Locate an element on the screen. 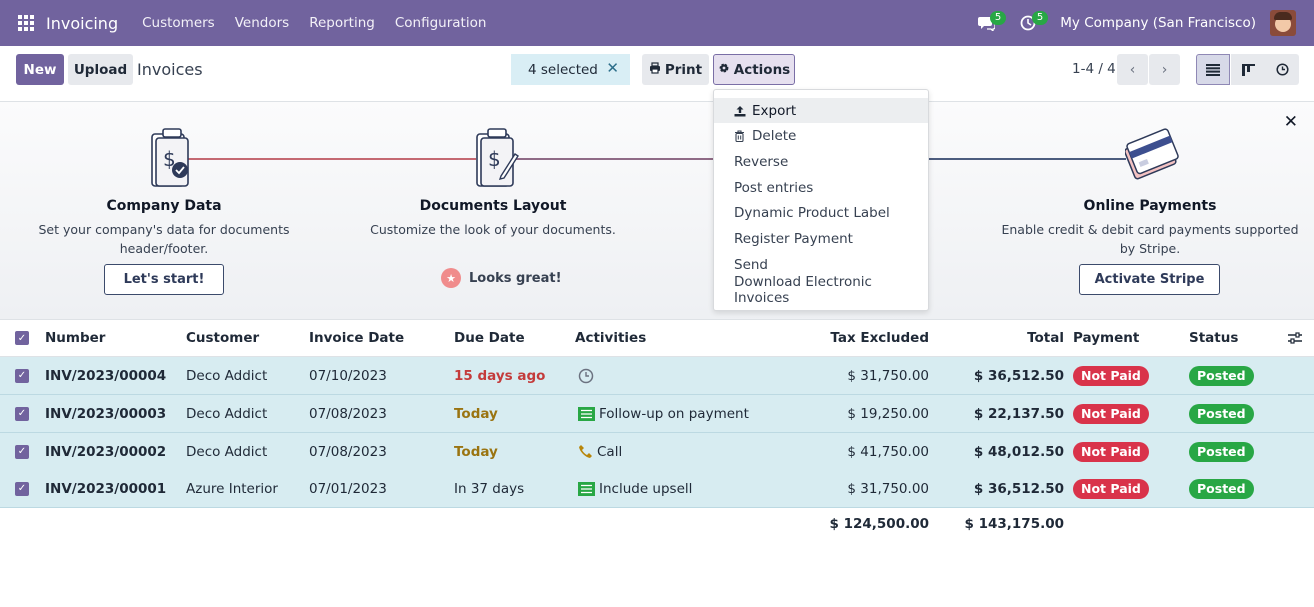 The height and width of the screenshot is (607, 1314). activity-cell: Call is located at coordinates (600, 451).